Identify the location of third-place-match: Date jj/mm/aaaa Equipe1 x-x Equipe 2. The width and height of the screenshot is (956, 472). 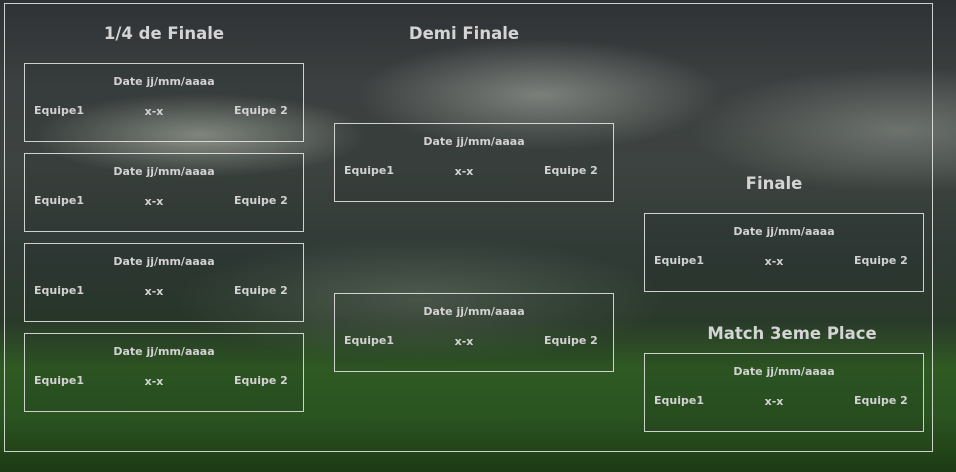
(784, 392).